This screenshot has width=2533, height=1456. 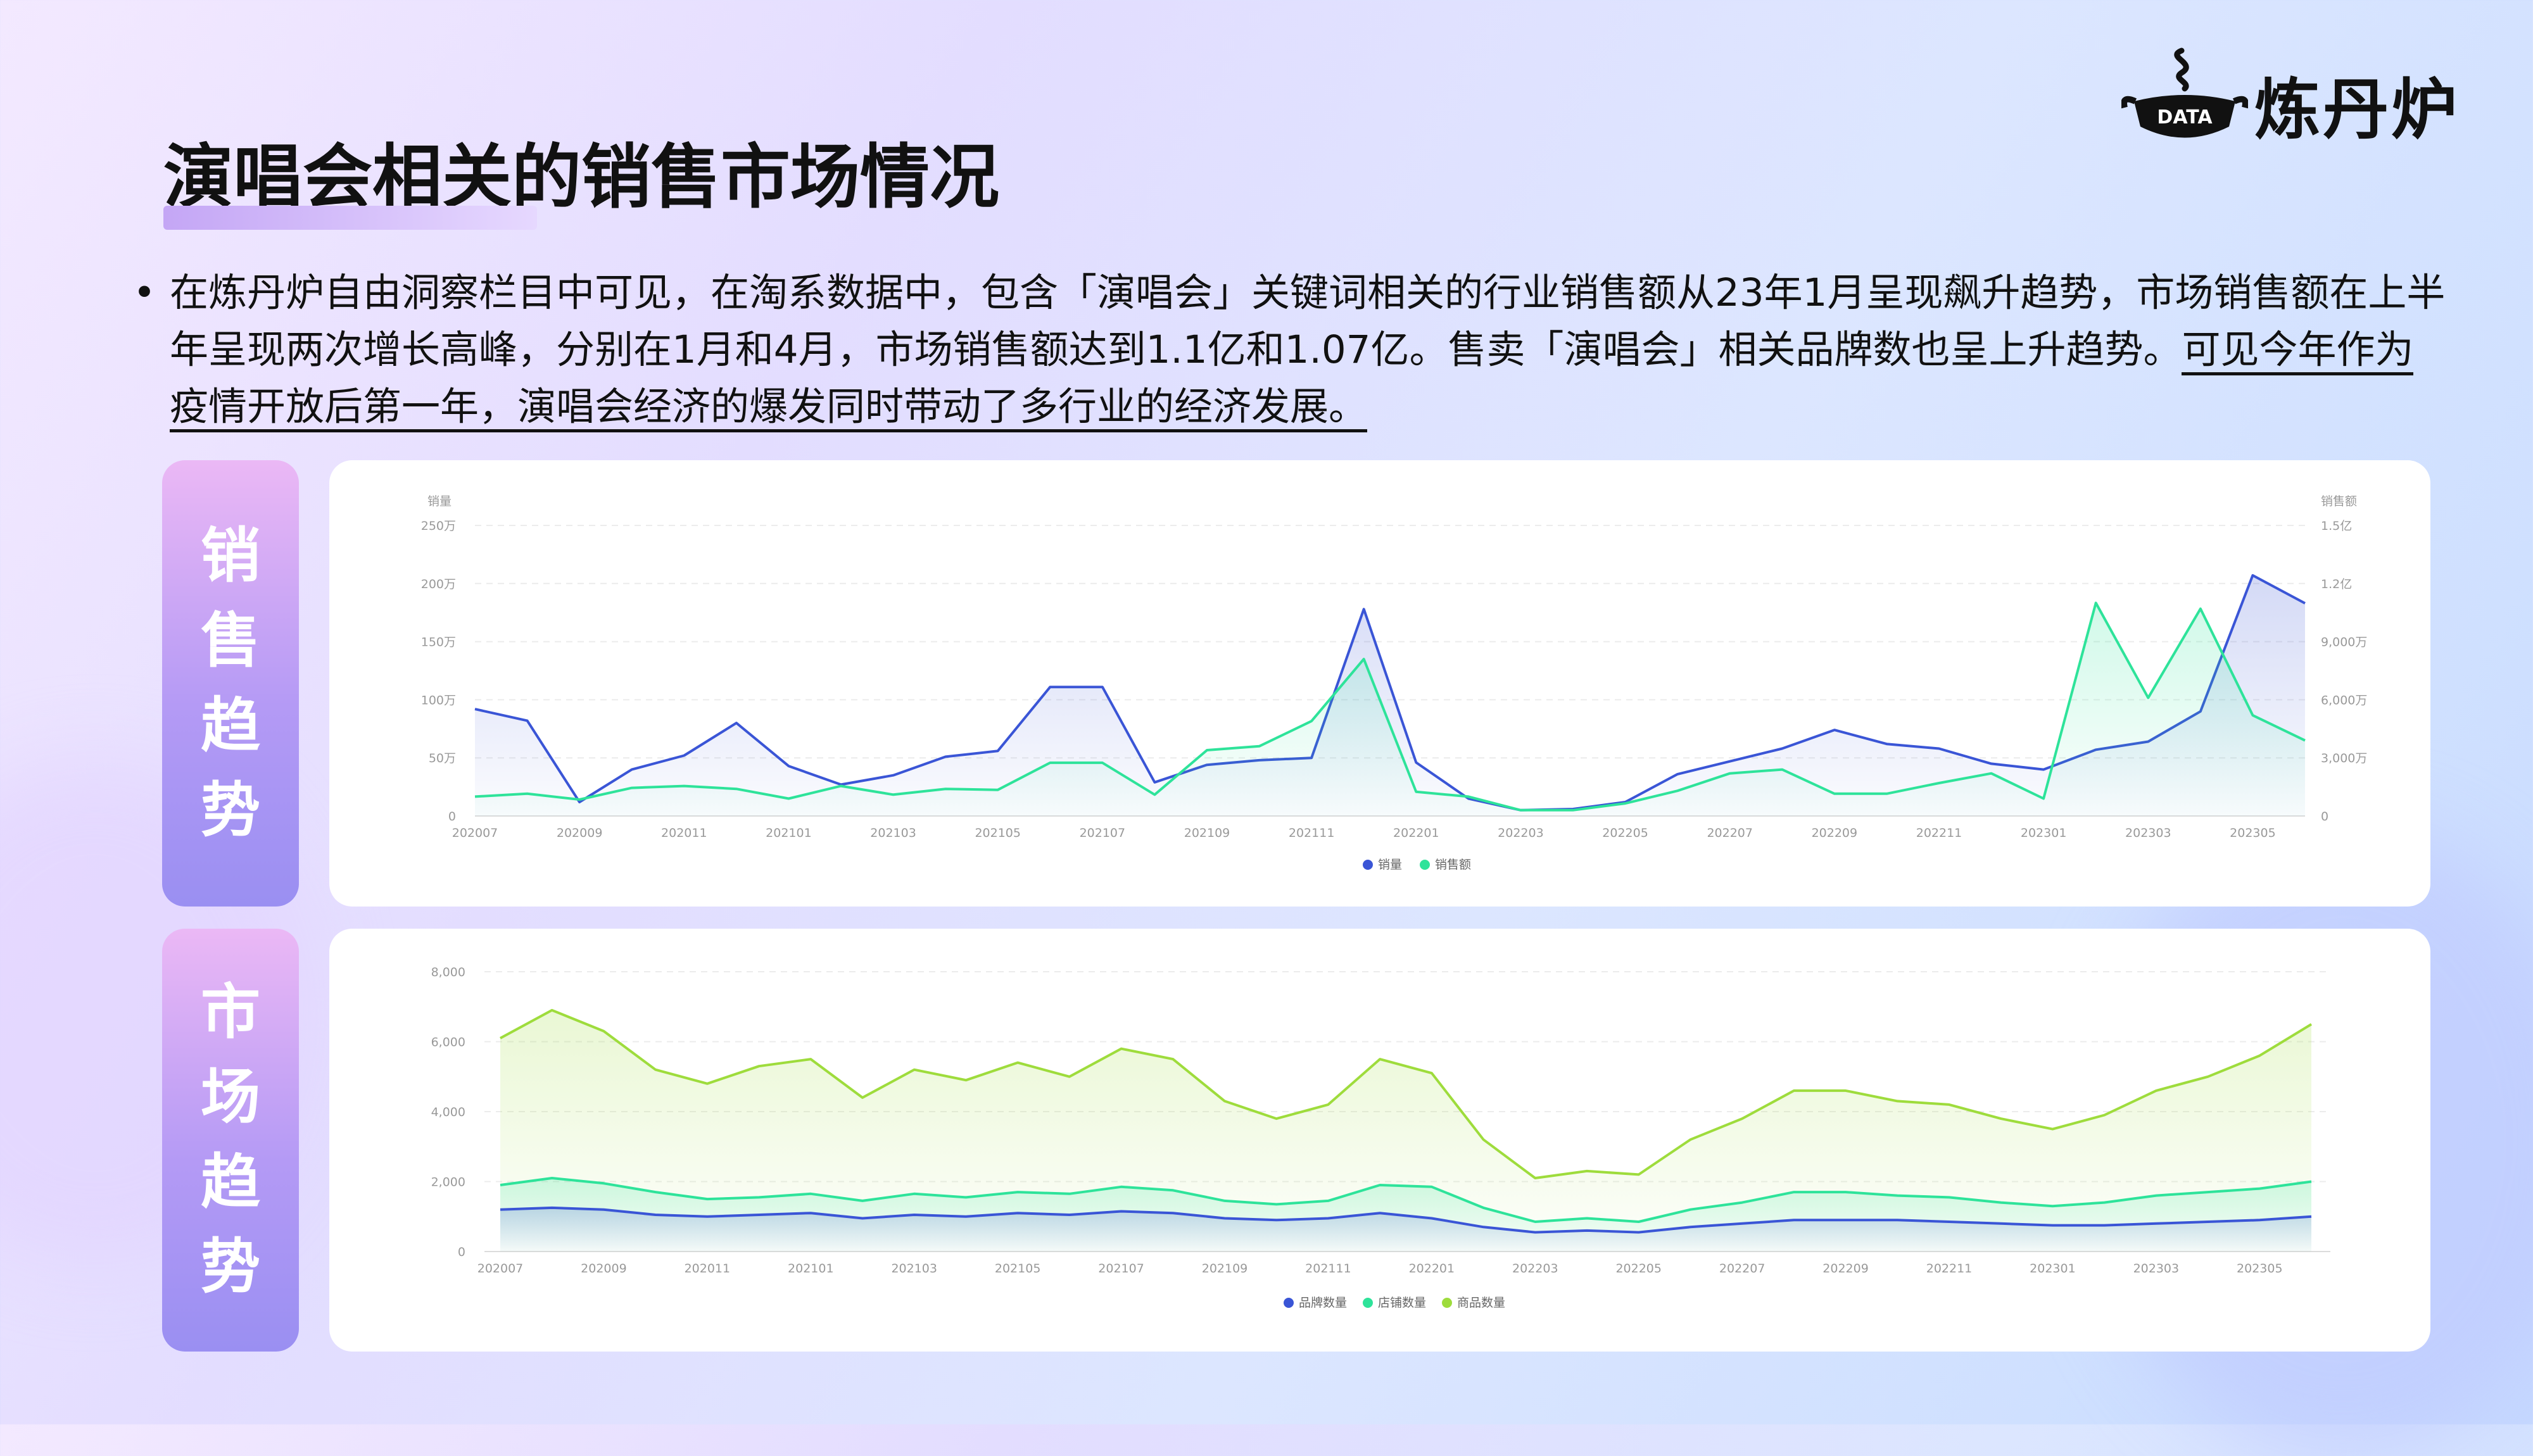 I want to click on y-left-tick-label: 0, so click(x=452, y=817).